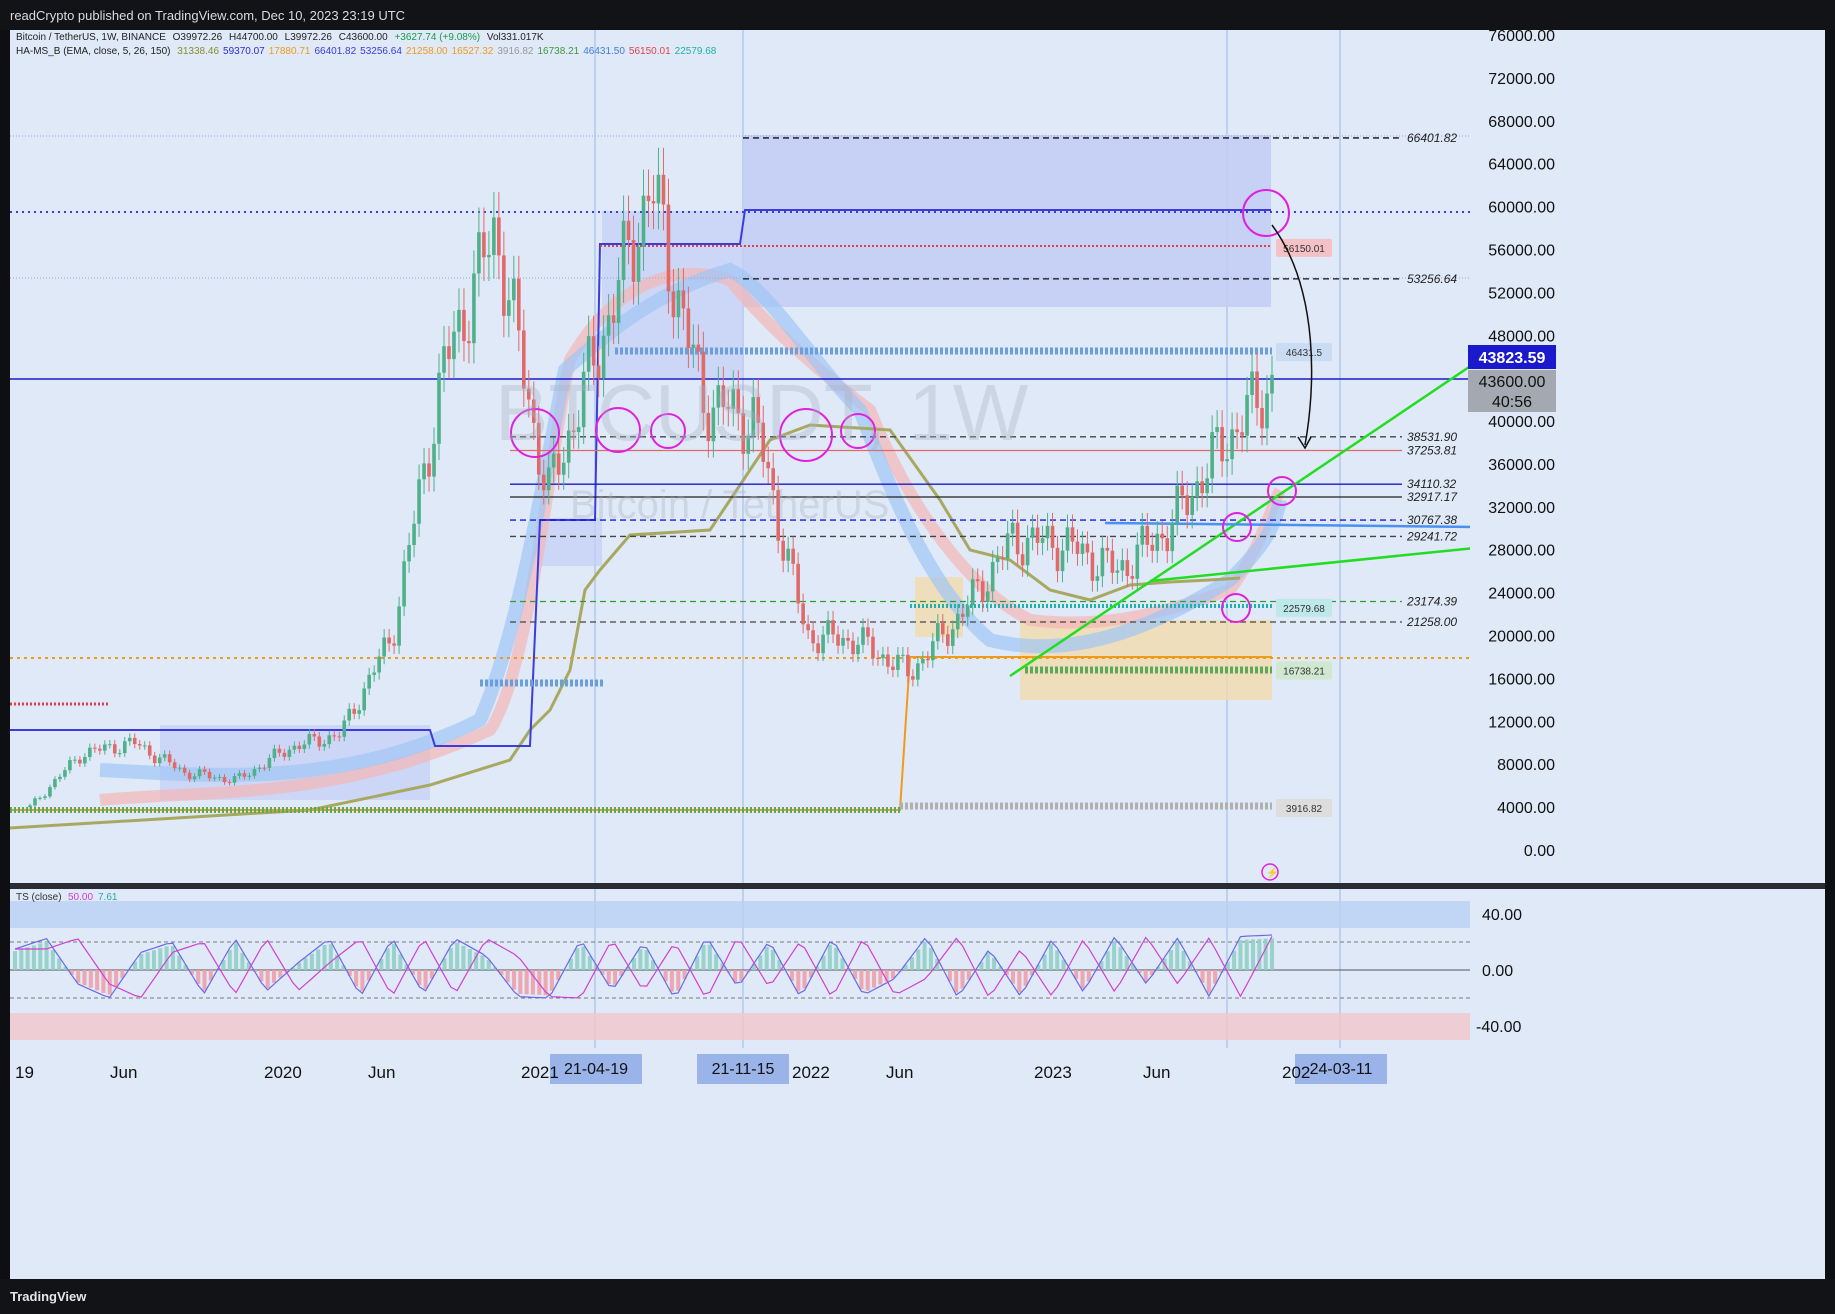 The image size is (1835, 1314). Describe the element at coordinates (1521, 465) in the screenshot. I see `price-tick-label: 36000.00` at that location.